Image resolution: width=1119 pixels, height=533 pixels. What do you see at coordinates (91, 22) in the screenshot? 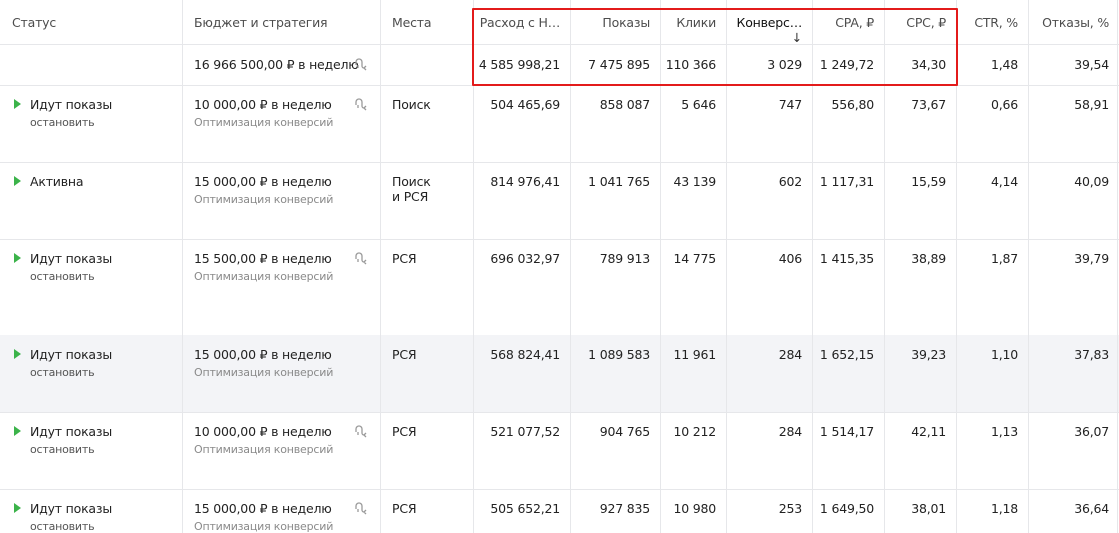
I see `header-status: Статус` at bounding box center [91, 22].